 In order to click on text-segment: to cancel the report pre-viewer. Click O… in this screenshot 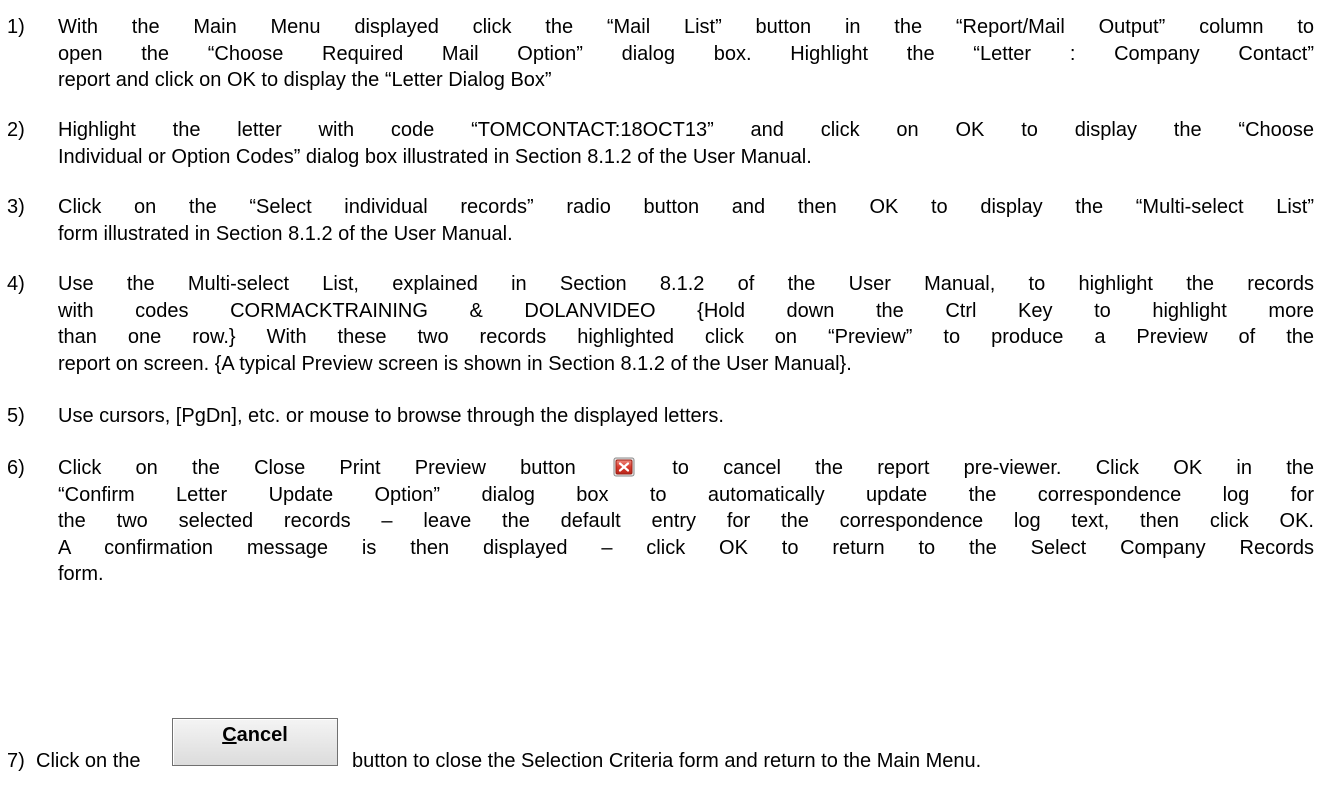, I will do `click(993, 468)`.